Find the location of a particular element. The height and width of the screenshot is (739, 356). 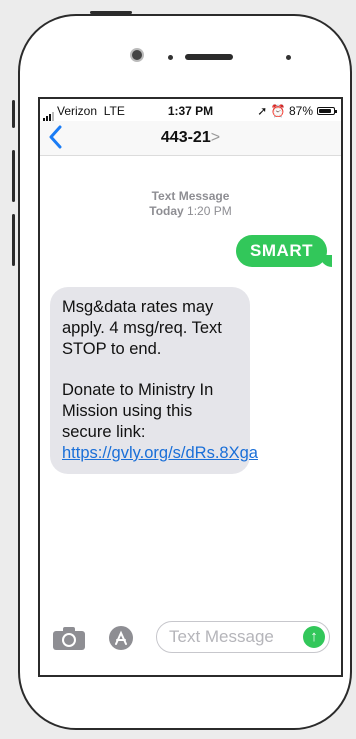

donation-link: https://gvly.org/s/dRs.8Xga is located at coordinates (160, 453).